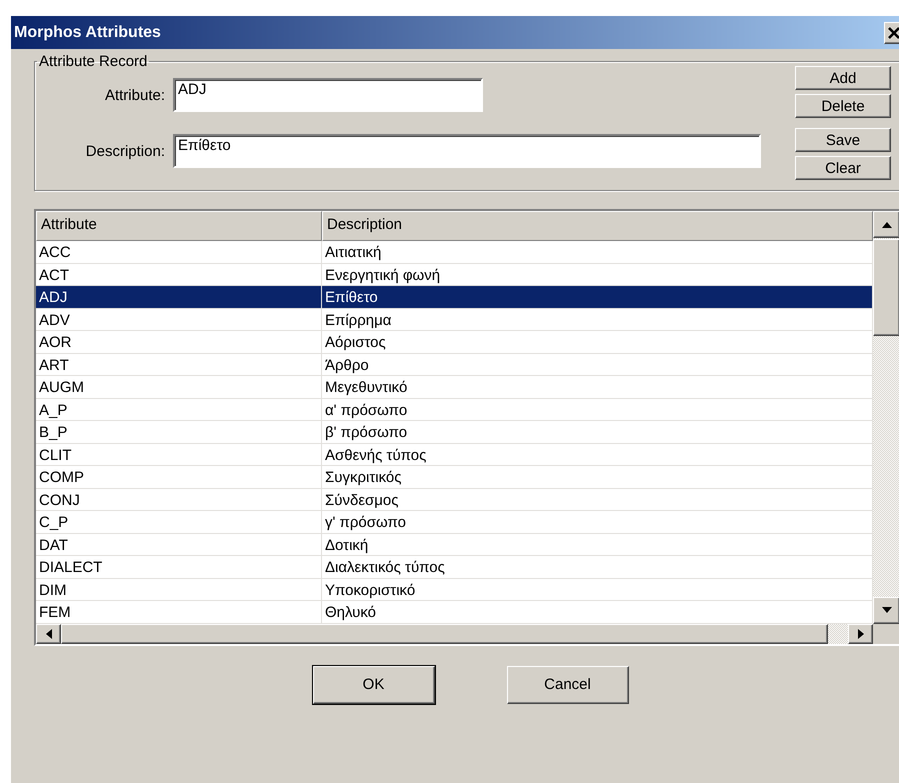 The image size is (899, 783). What do you see at coordinates (179, 226) in the screenshot?
I see `column-header: Attribute` at bounding box center [179, 226].